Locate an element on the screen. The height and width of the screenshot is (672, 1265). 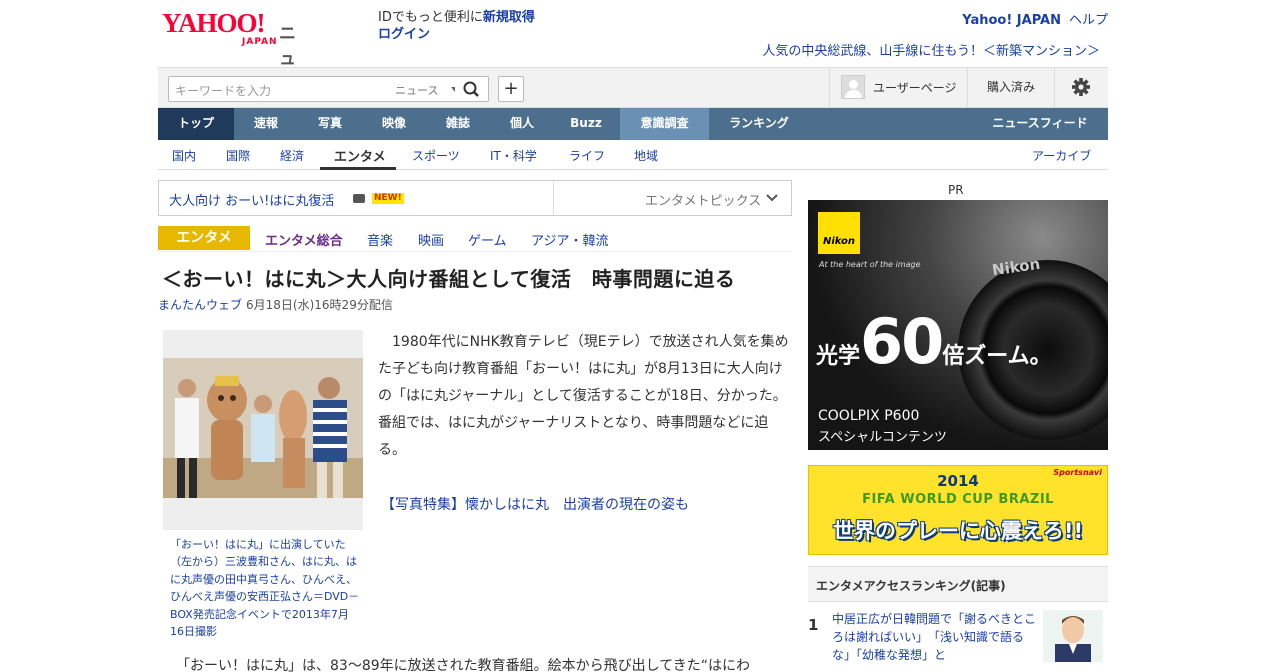
topics-dropdown: エンタメトピックス is located at coordinates (703, 199).